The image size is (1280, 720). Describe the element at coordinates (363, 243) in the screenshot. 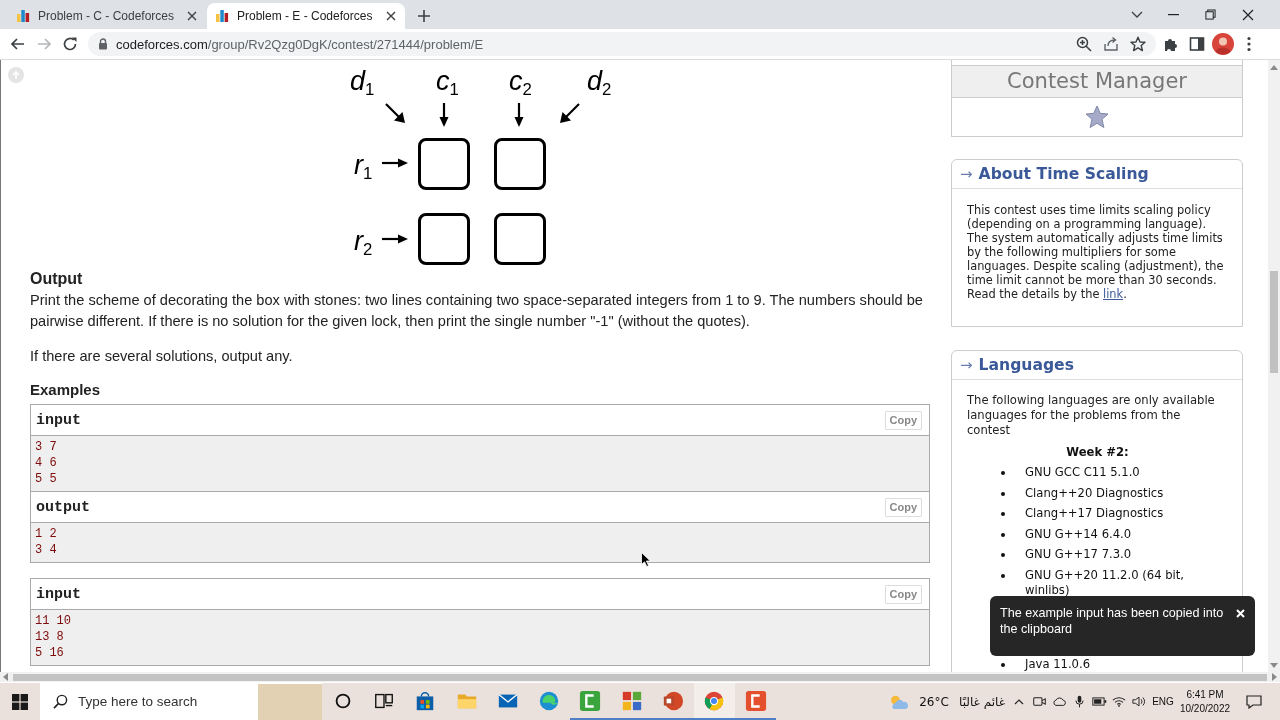

I see `row-label: r$_{2}$` at that location.